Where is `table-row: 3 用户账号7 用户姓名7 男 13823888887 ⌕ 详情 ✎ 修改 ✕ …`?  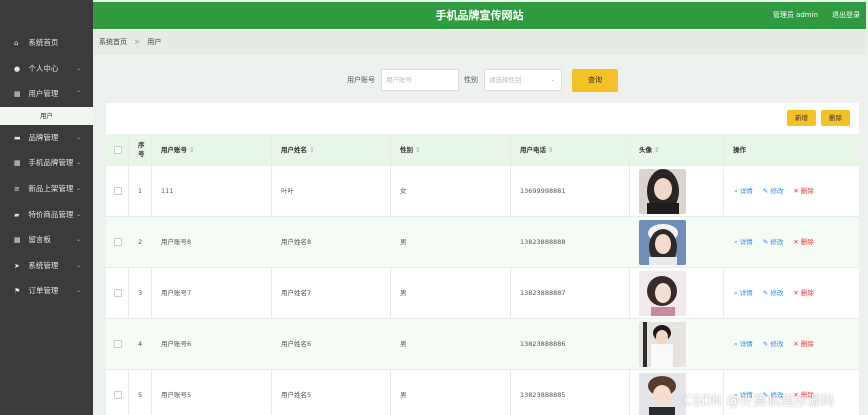 table-row: 3 用户账号7 用户姓名7 男 13823888887 ⌕ 详情 ✎ 修改 ✕ … is located at coordinates (482, 293).